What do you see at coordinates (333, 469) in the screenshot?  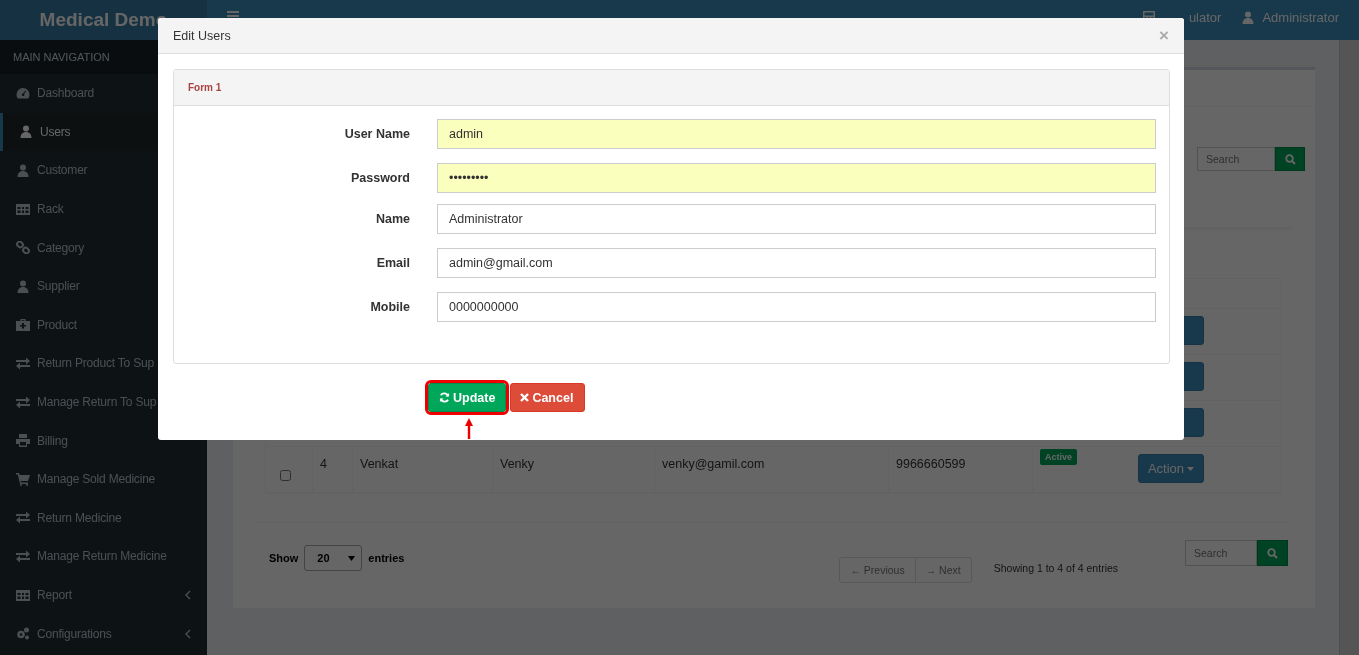 I see `table-cell: 4` at bounding box center [333, 469].